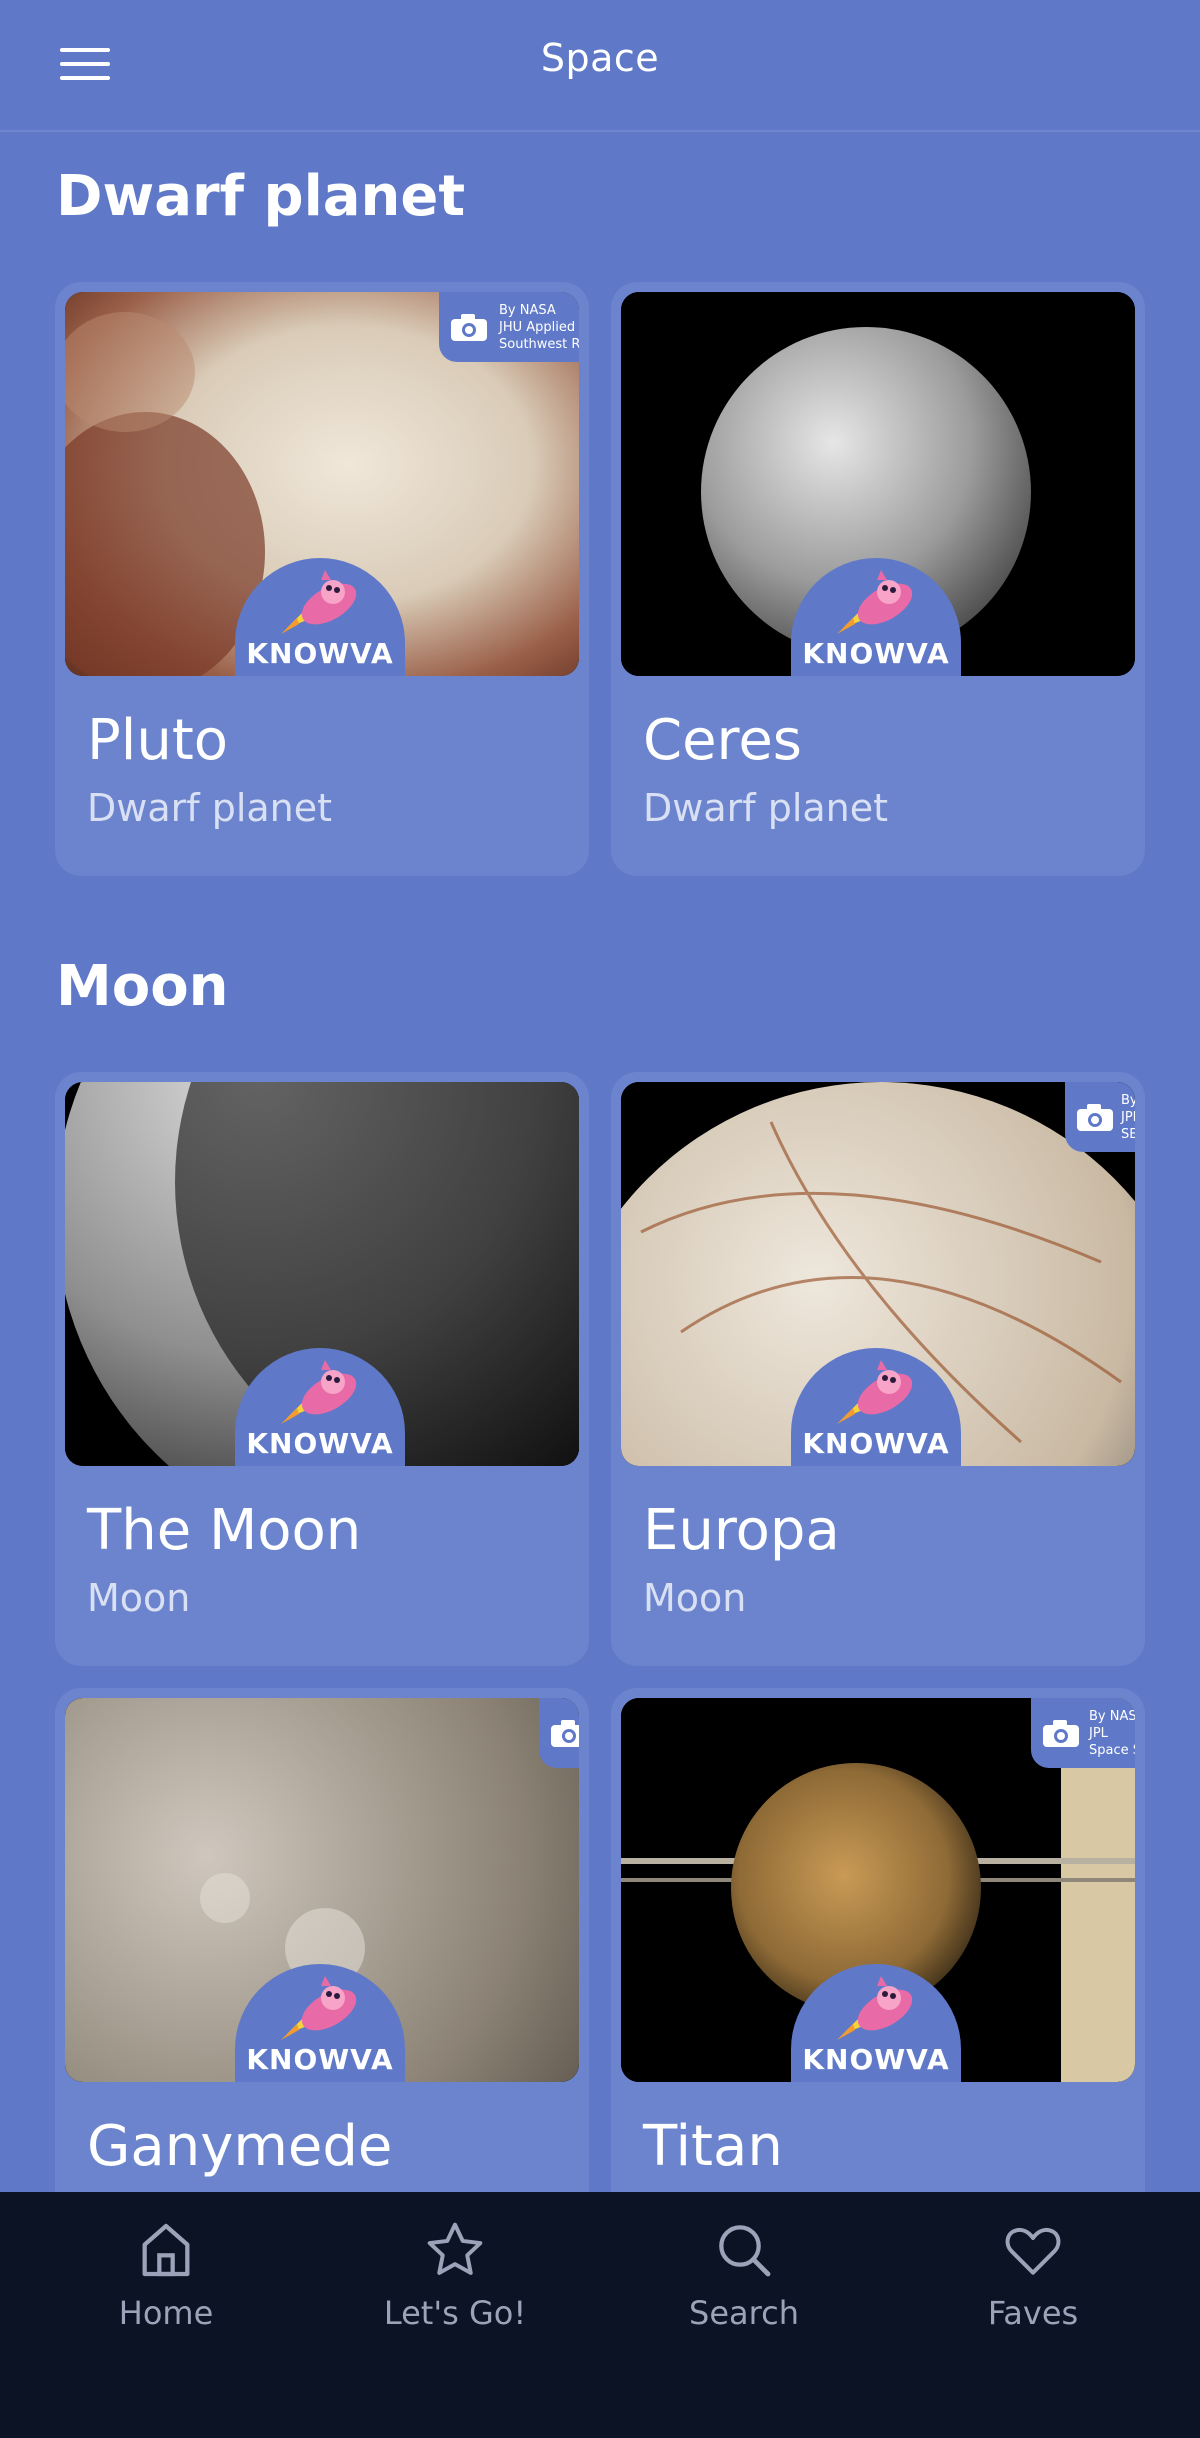  I want to click on nav-label: Let's Go!, so click(455, 2313).